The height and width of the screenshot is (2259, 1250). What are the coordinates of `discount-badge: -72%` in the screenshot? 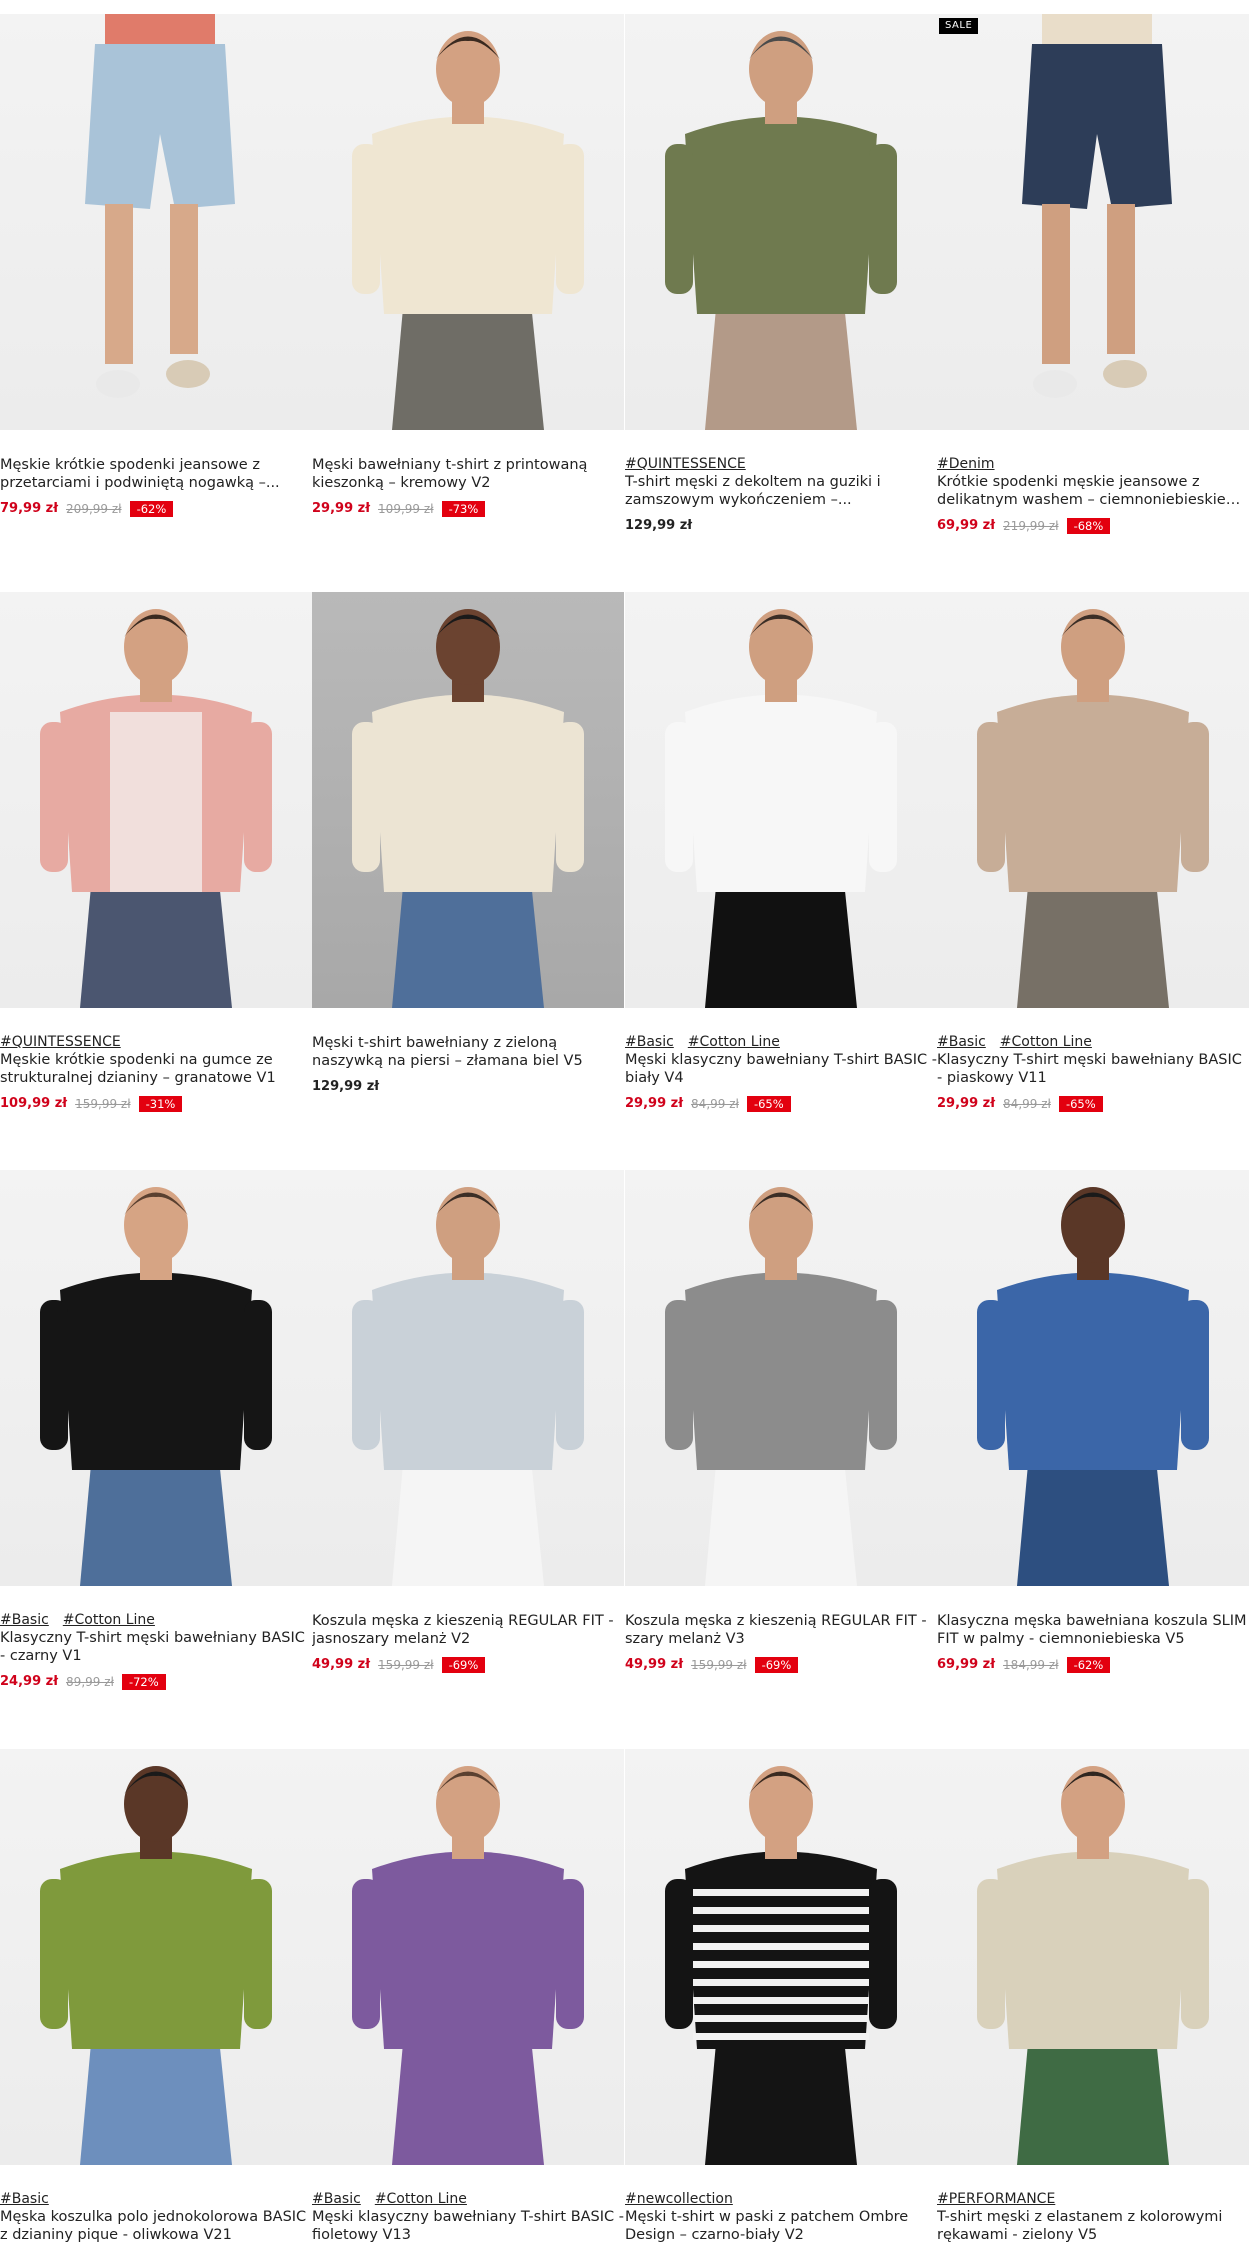 It's located at (143, 1682).